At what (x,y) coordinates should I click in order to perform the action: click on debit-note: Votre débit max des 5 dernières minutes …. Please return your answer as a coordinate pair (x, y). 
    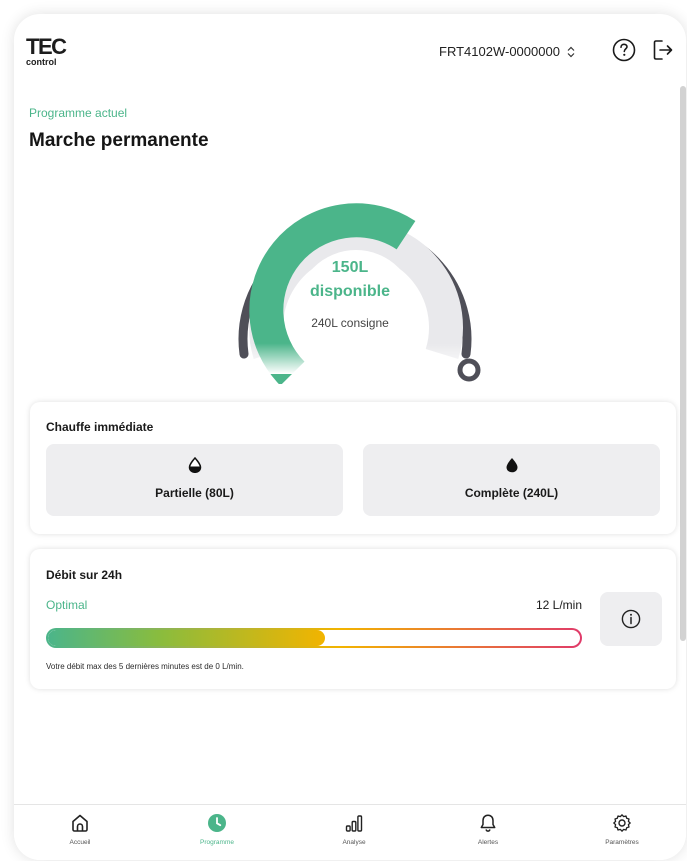
    Looking at the image, I should click on (145, 666).